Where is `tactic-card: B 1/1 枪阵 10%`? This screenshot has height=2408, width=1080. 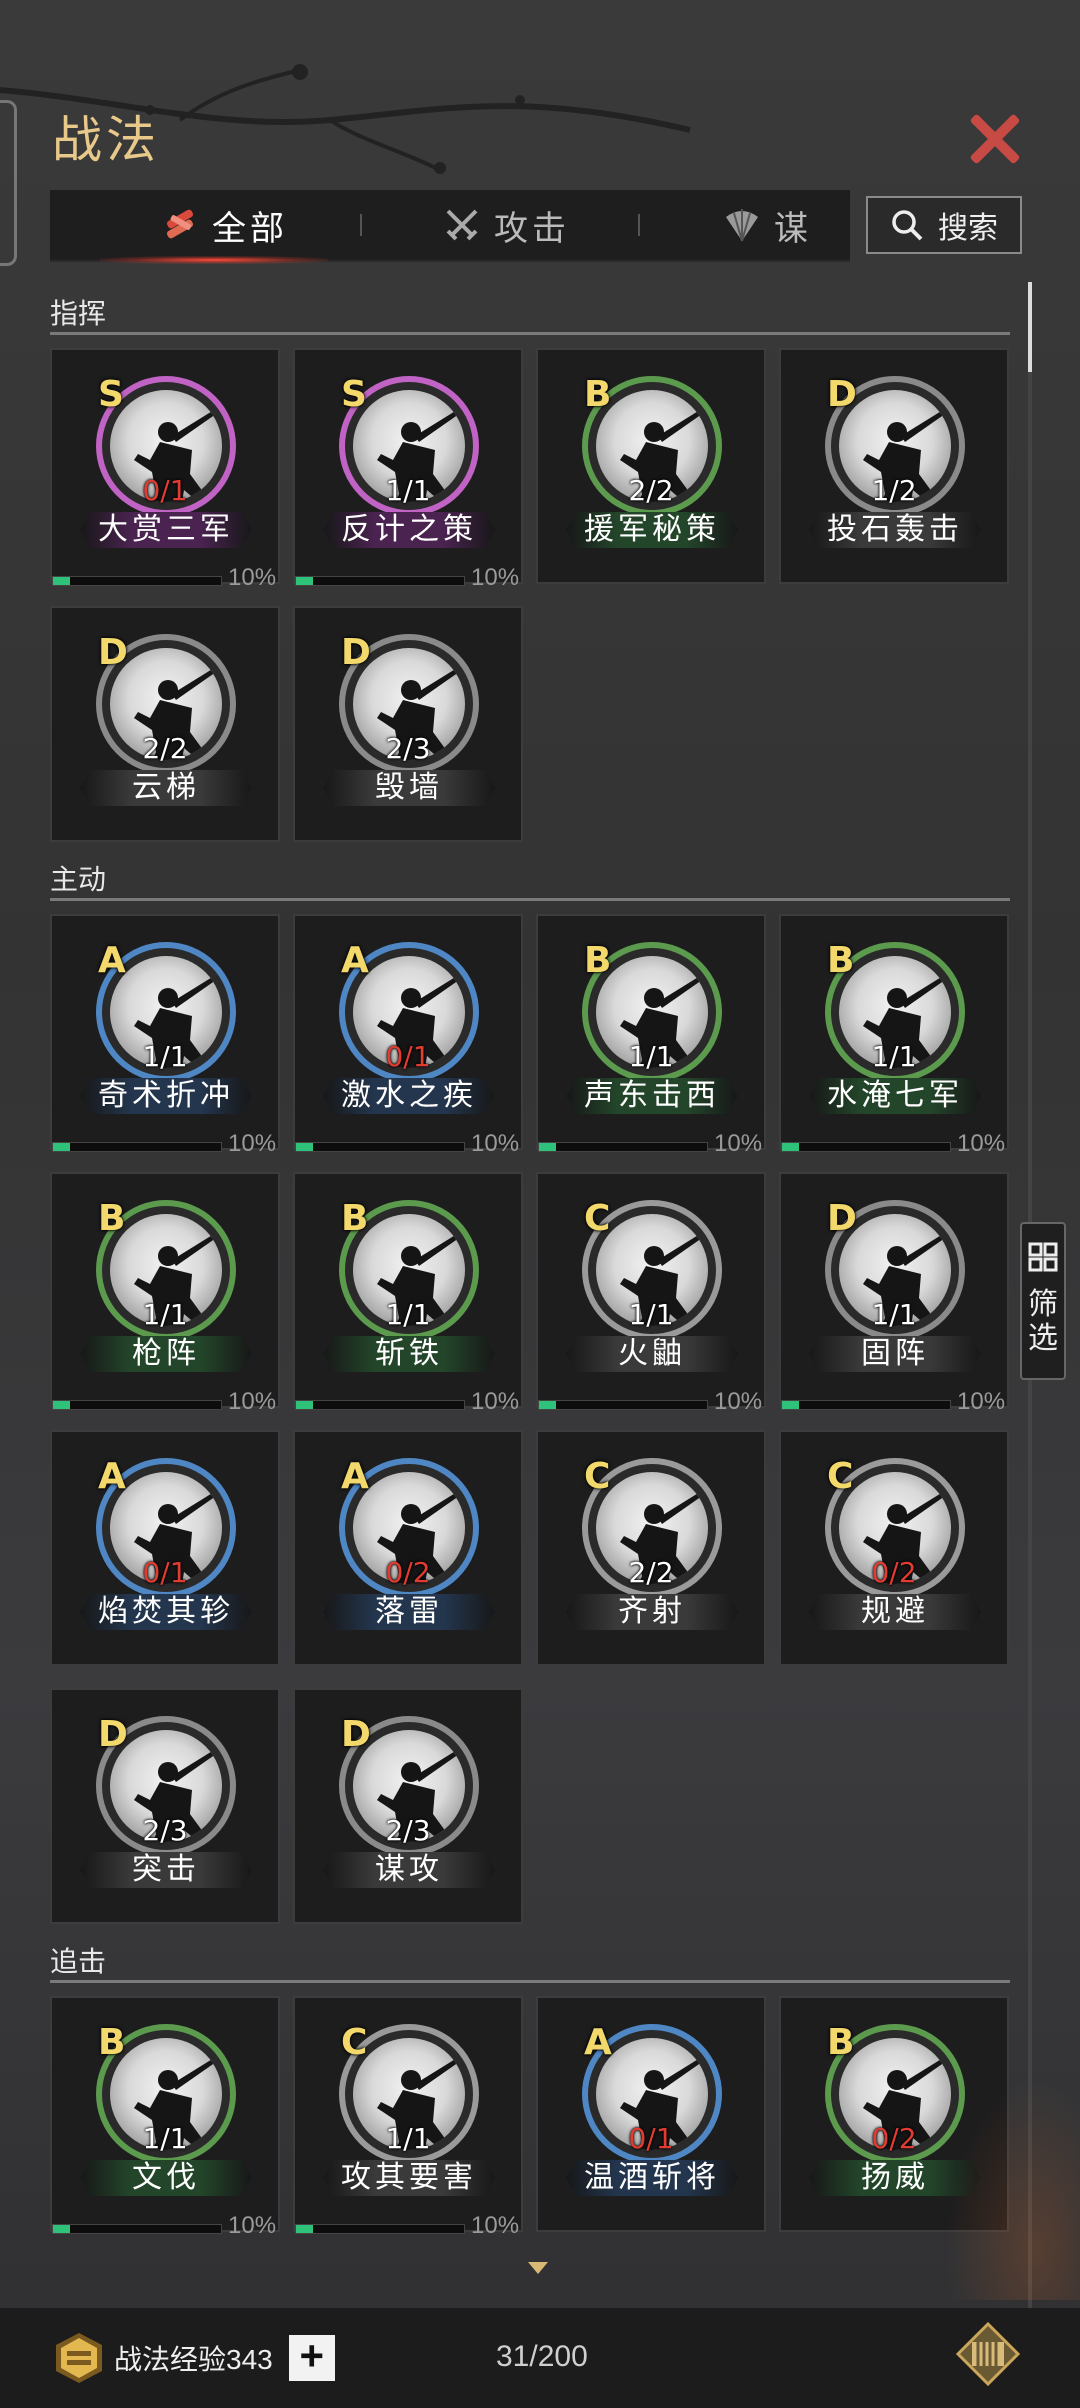 tactic-card: B 1/1 枪阵 10% is located at coordinates (165, 1293).